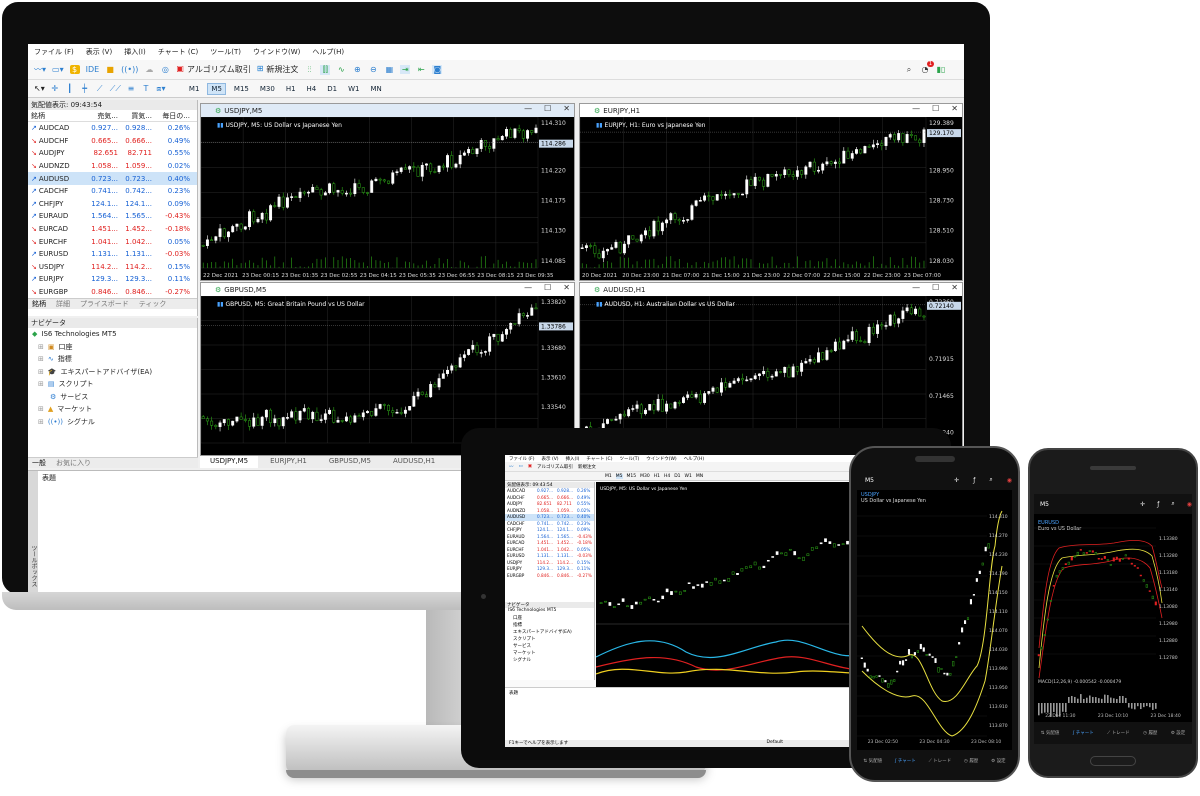 This screenshot has height=796, width=1200. I want to click on trendline-icon: ⟋, so click(100, 89).